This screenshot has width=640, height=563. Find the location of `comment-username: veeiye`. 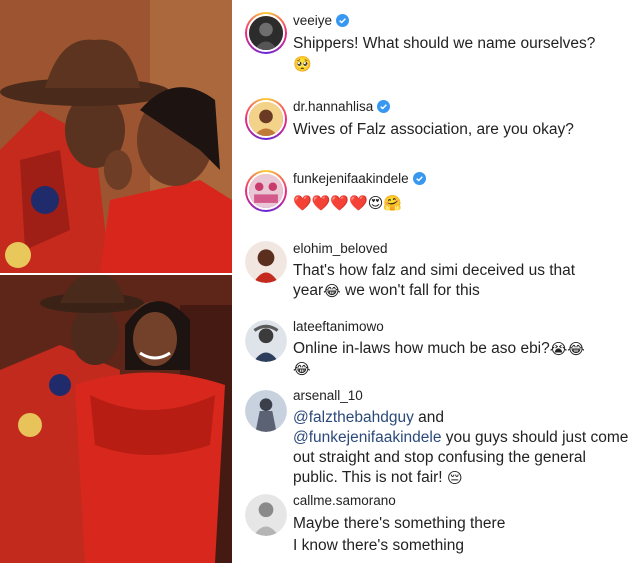

comment-username: veeiye is located at coordinates (321, 20).